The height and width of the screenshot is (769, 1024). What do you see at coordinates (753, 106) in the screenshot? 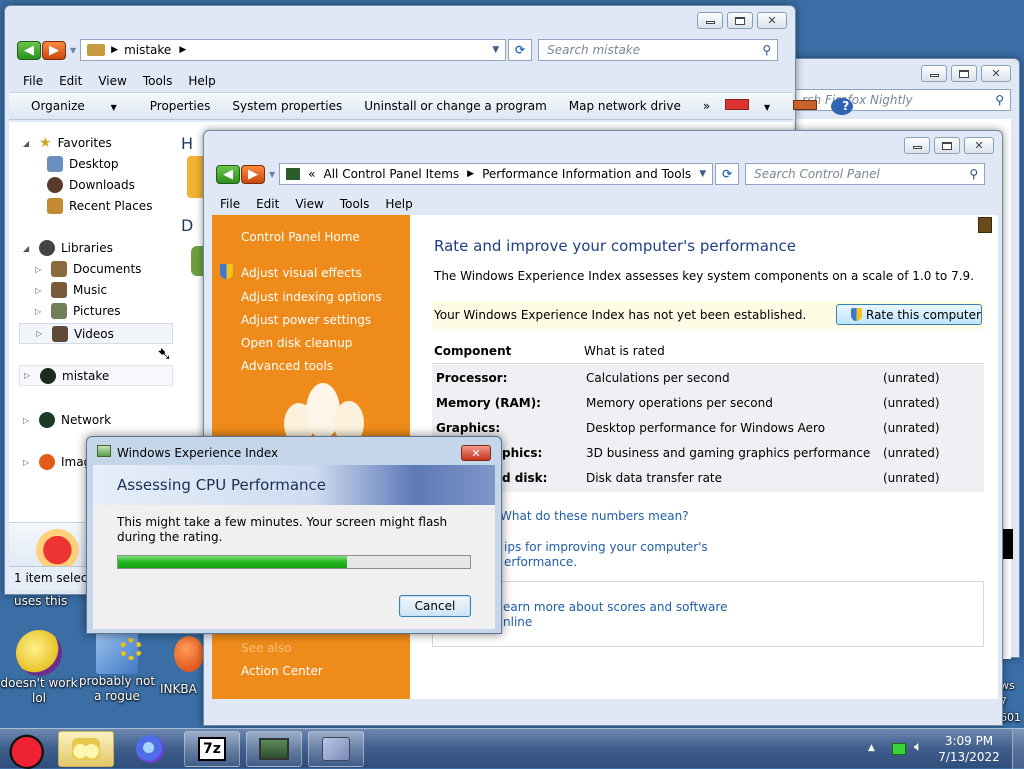
I see `view-options-icon: ▼` at bounding box center [753, 106].